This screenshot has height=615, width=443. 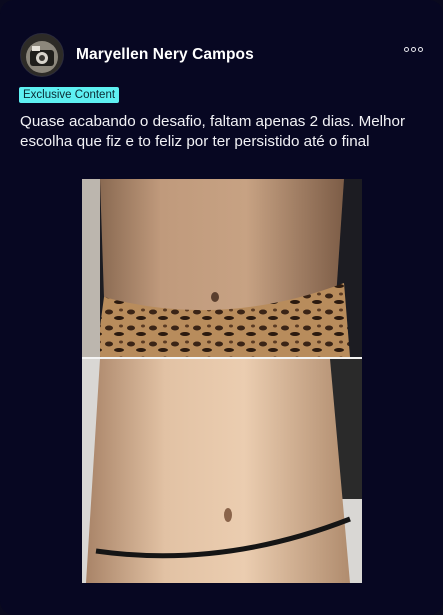 I want to click on exclusive-content-badge: Exclusive Content, so click(x=69, y=95).